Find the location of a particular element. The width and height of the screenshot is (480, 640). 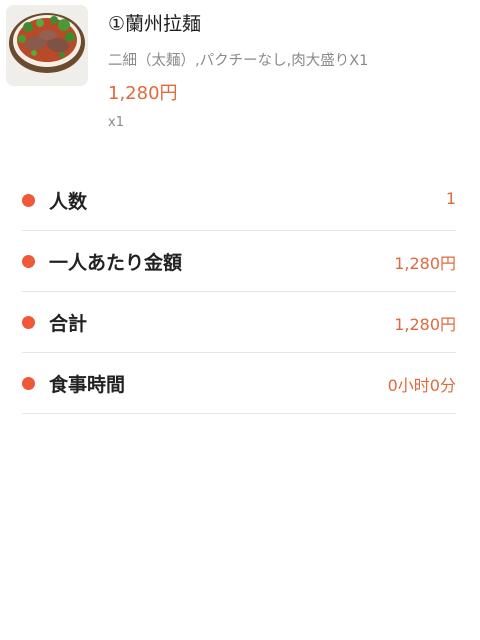

summary-row-total: 合計 1,280円 is located at coordinates (239, 322).